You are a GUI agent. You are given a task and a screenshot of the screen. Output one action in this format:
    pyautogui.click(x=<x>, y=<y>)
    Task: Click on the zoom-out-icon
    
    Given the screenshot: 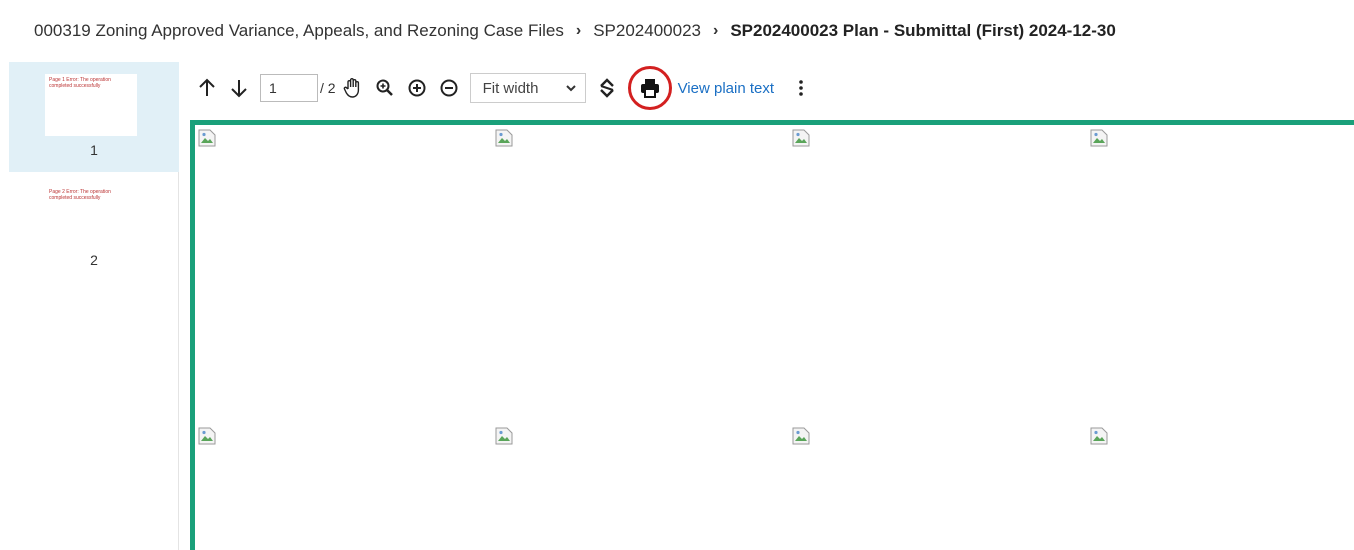 What is the action you would take?
    pyautogui.click(x=449, y=88)
    